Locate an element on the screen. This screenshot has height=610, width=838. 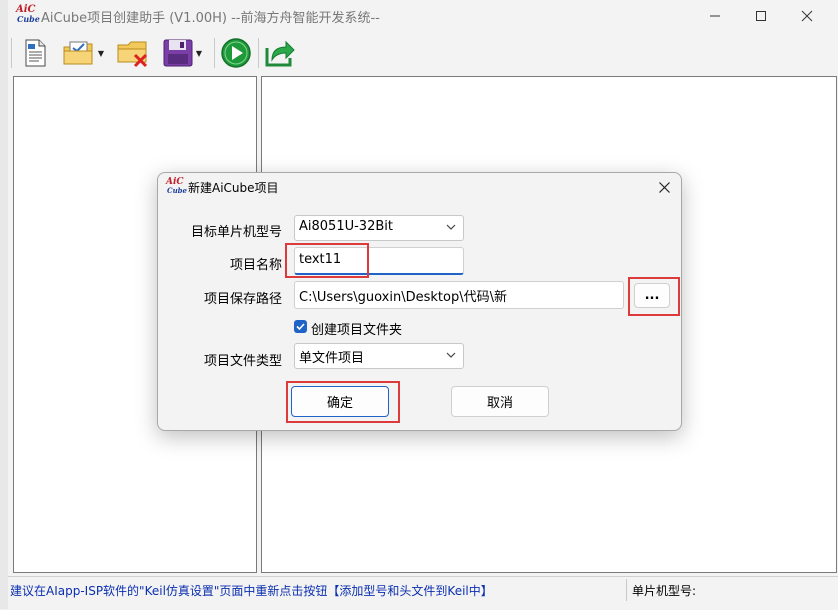
delete-folder-icon is located at coordinates (132, 54).